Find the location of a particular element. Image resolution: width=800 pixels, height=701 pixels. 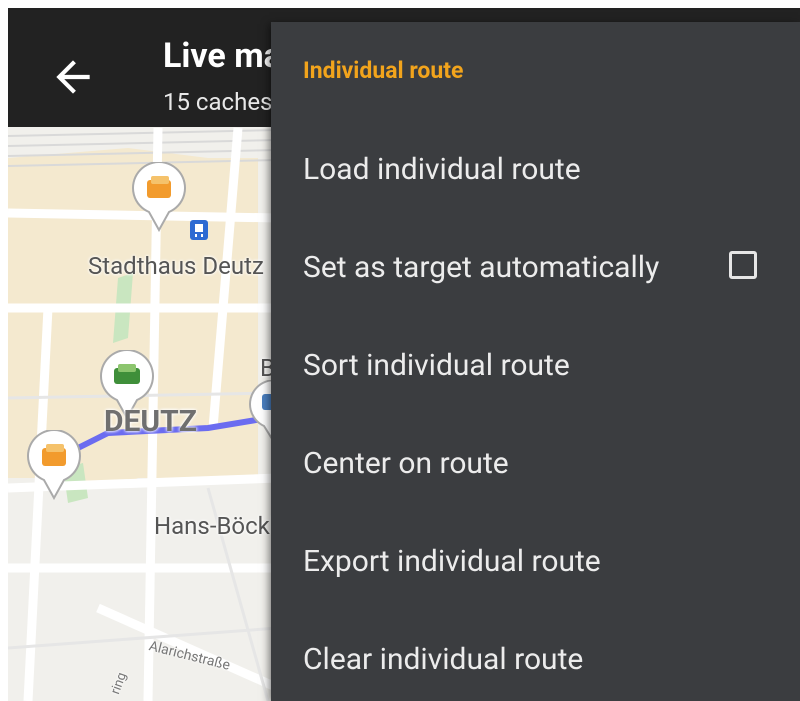

menu-item-sort-route: Sort individual route is located at coordinates (535, 366).